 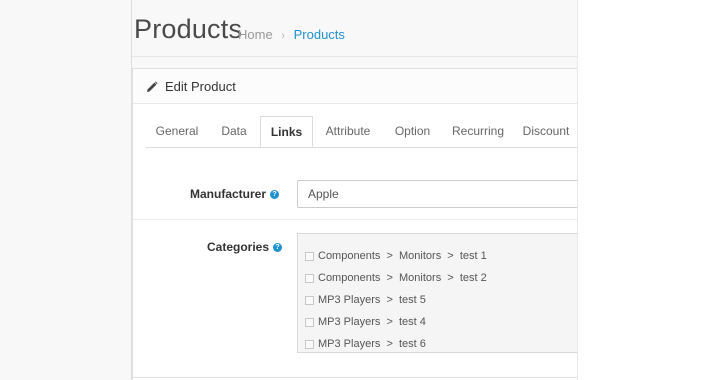 What do you see at coordinates (152, 86) in the screenshot?
I see `pencil-icon` at bounding box center [152, 86].